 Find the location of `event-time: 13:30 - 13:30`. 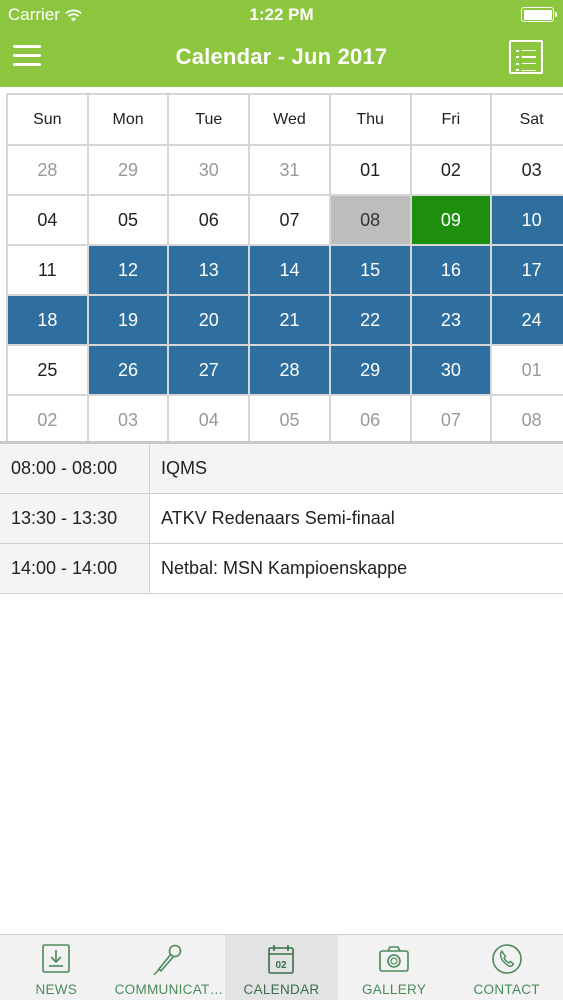

event-time: 13:30 - 13:30 is located at coordinates (75, 518).